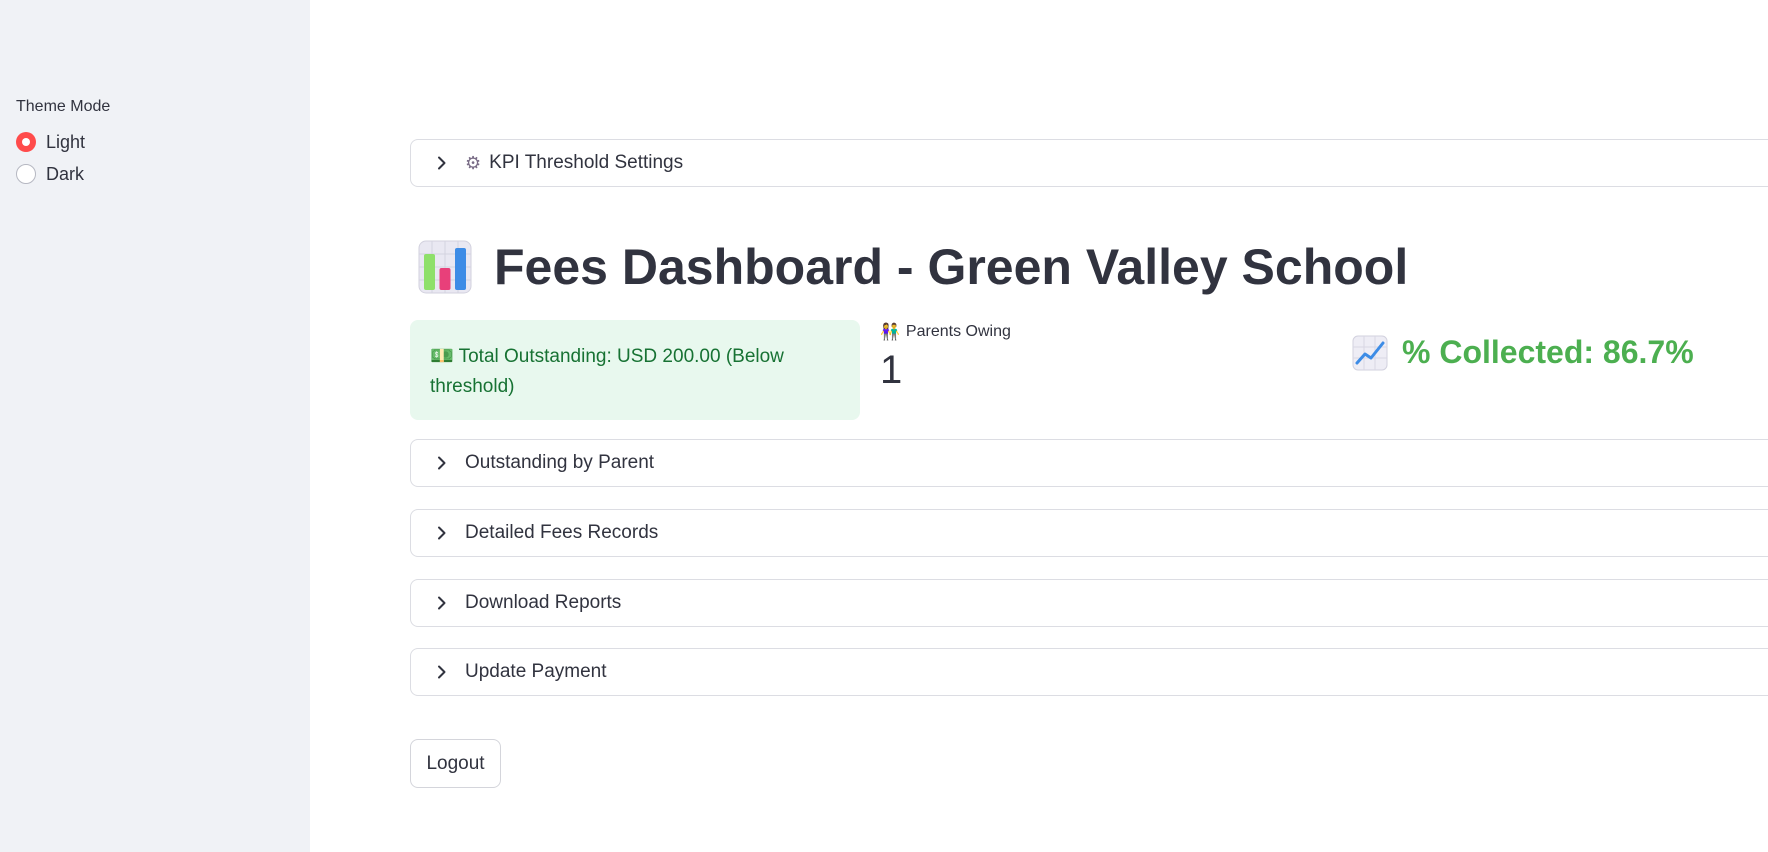 Image resolution: width=1768 pixels, height=852 pixels. I want to click on theme-option-label: Dark, so click(65, 173).